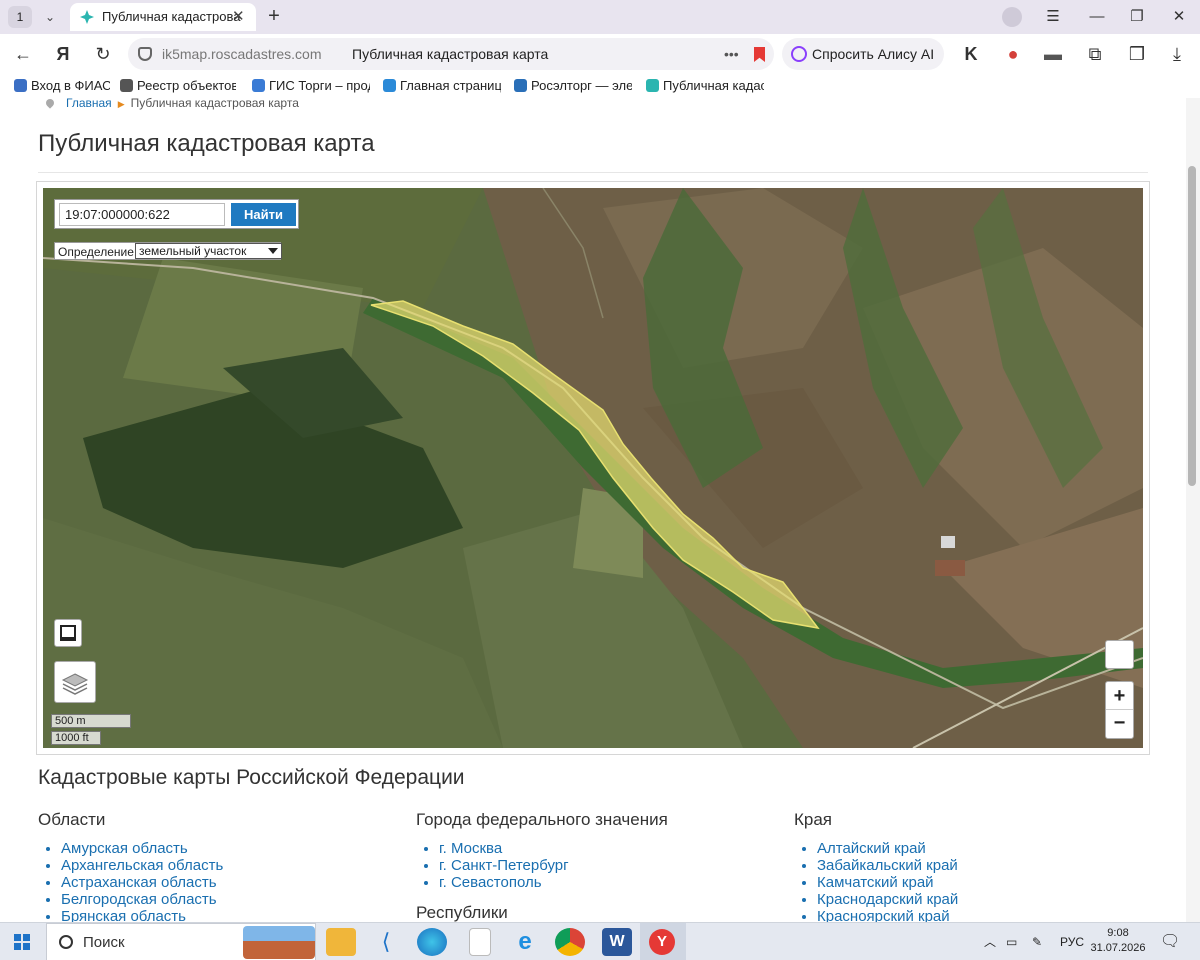 This screenshot has height=960, width=1200. What do you see at coordinates (617, 942) in the screenshot?
I see `word-icon: W` at bounding box center [617, 942].